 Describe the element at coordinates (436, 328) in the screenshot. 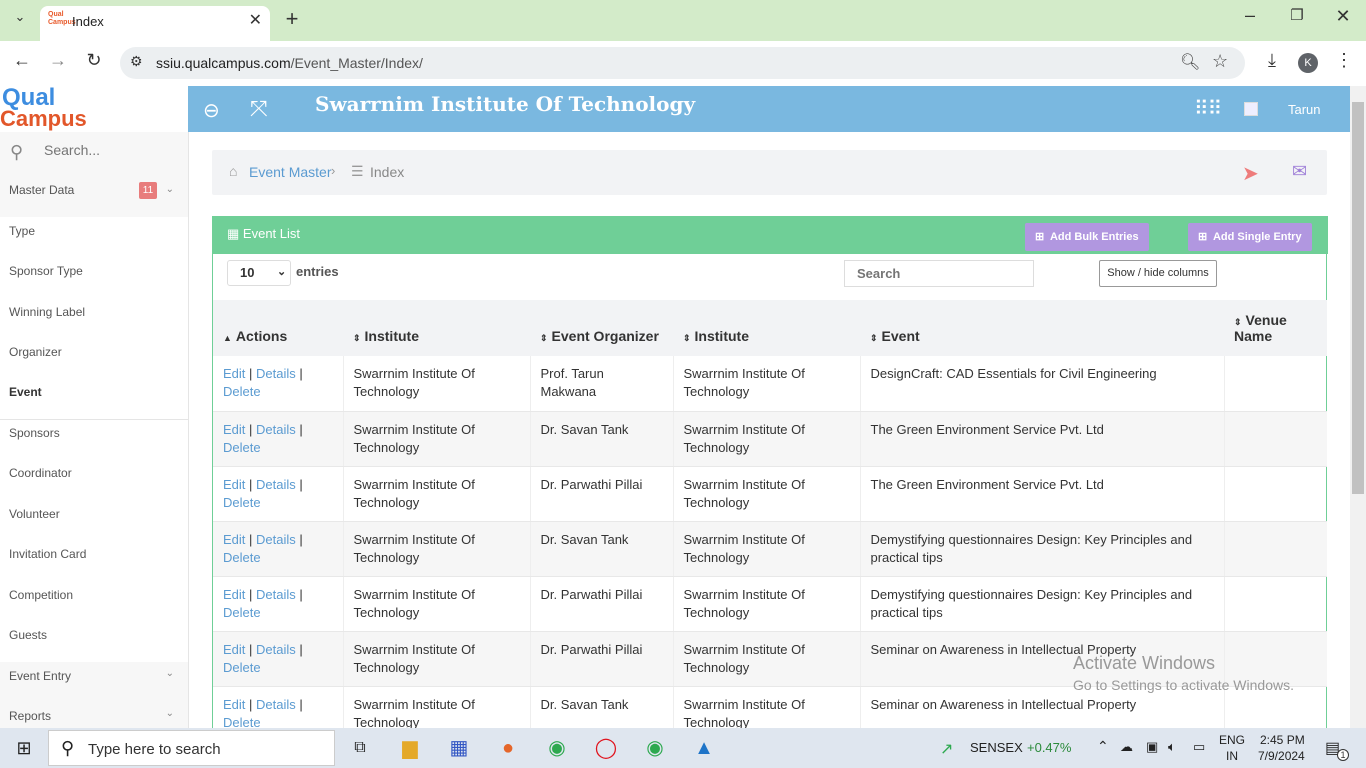

I see `column-header-institute: ⇕ Institute` at that location.